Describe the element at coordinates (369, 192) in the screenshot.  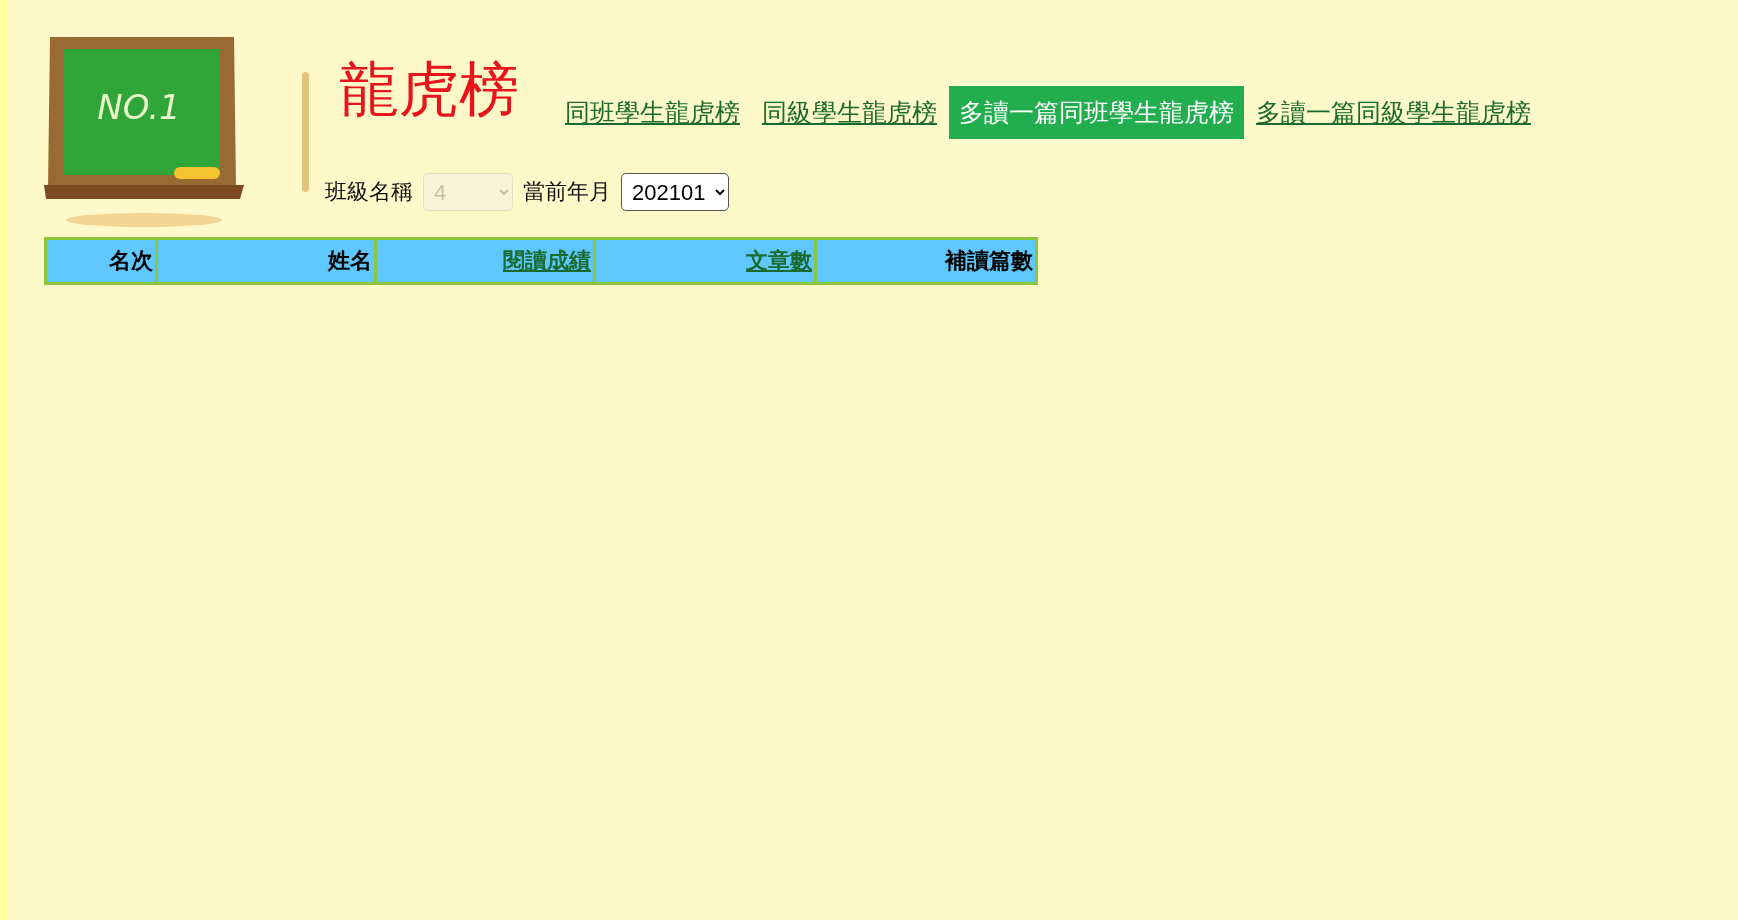
I see `filter-label: 班級名稱` at that location.